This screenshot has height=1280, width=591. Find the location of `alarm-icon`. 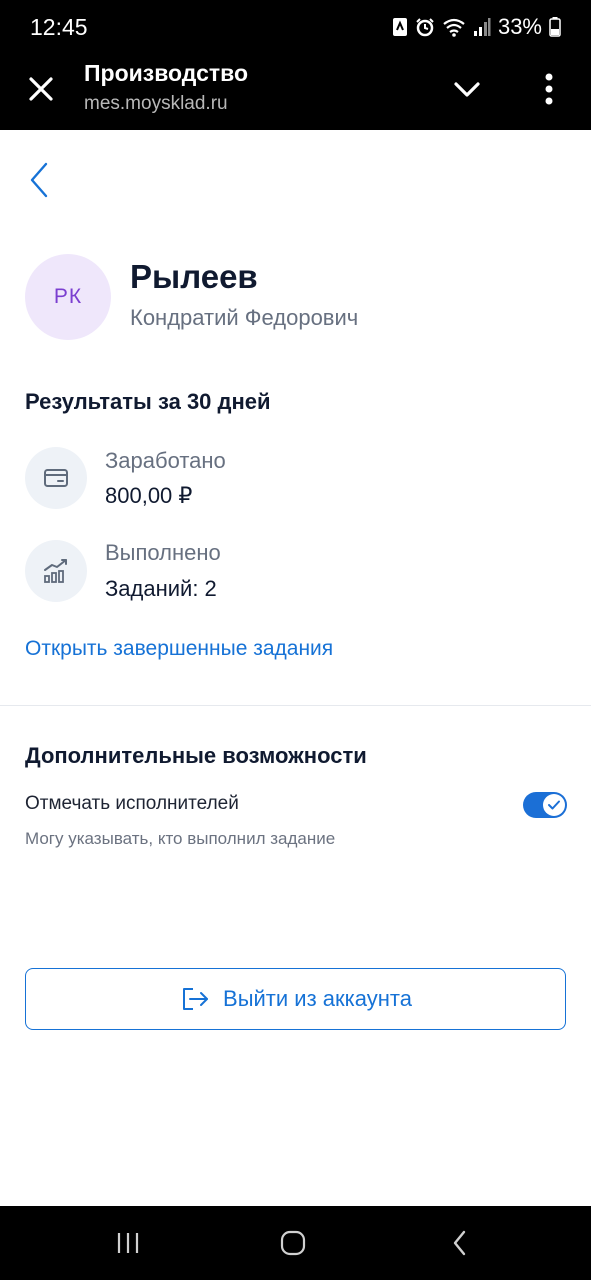

alarm-icon is located at coordinates (425, 27).